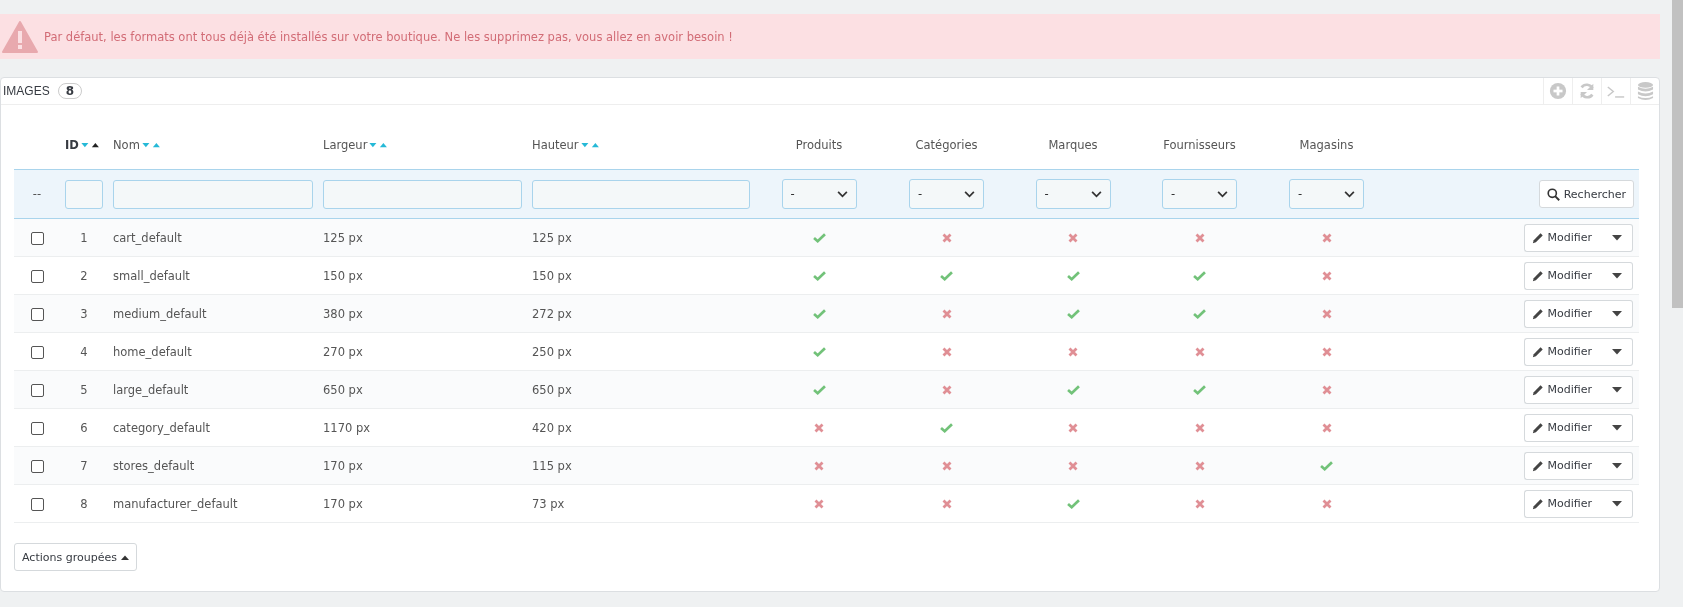  What do you see at coordinates (84, 389) in the screenshot?
I see `id-cell: 5` at bounding box center [84, 389].